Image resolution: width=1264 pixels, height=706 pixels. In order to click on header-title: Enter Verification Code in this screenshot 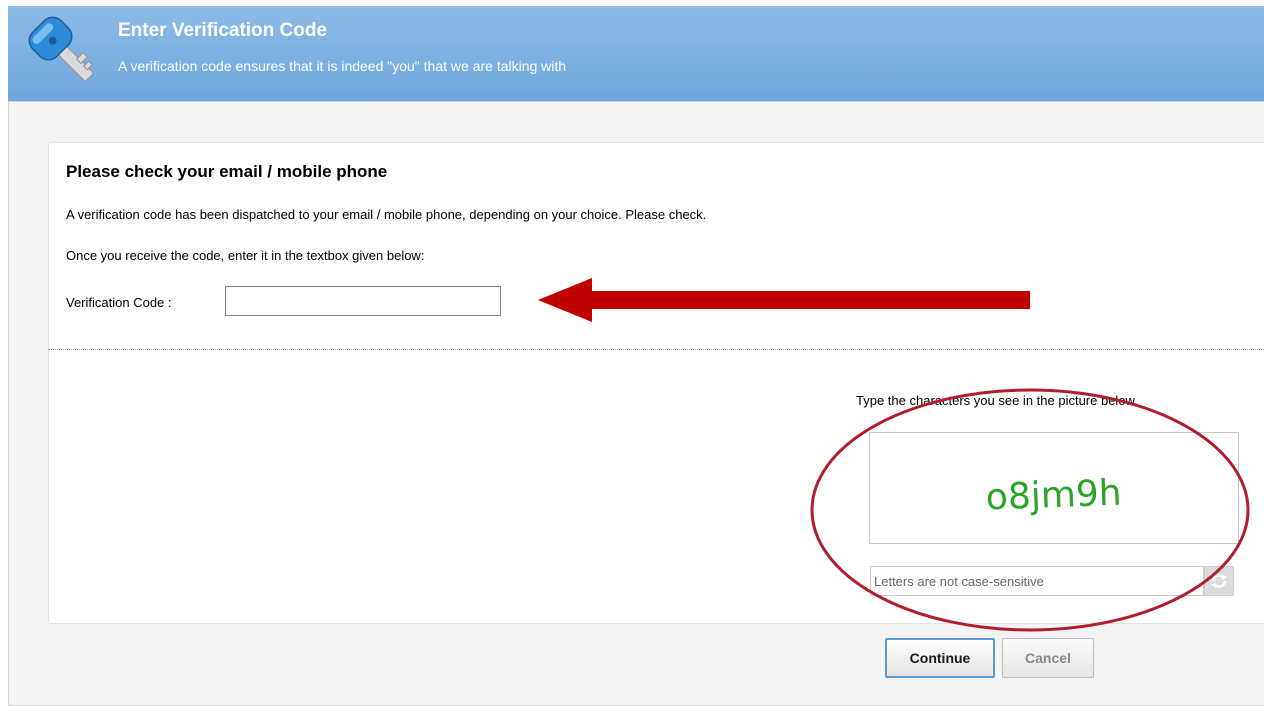, I will do `click(223, 30)`.